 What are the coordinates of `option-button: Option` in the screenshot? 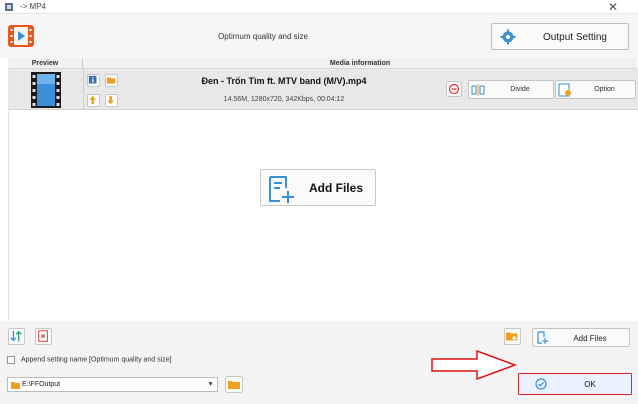 It's located at (595, 89).